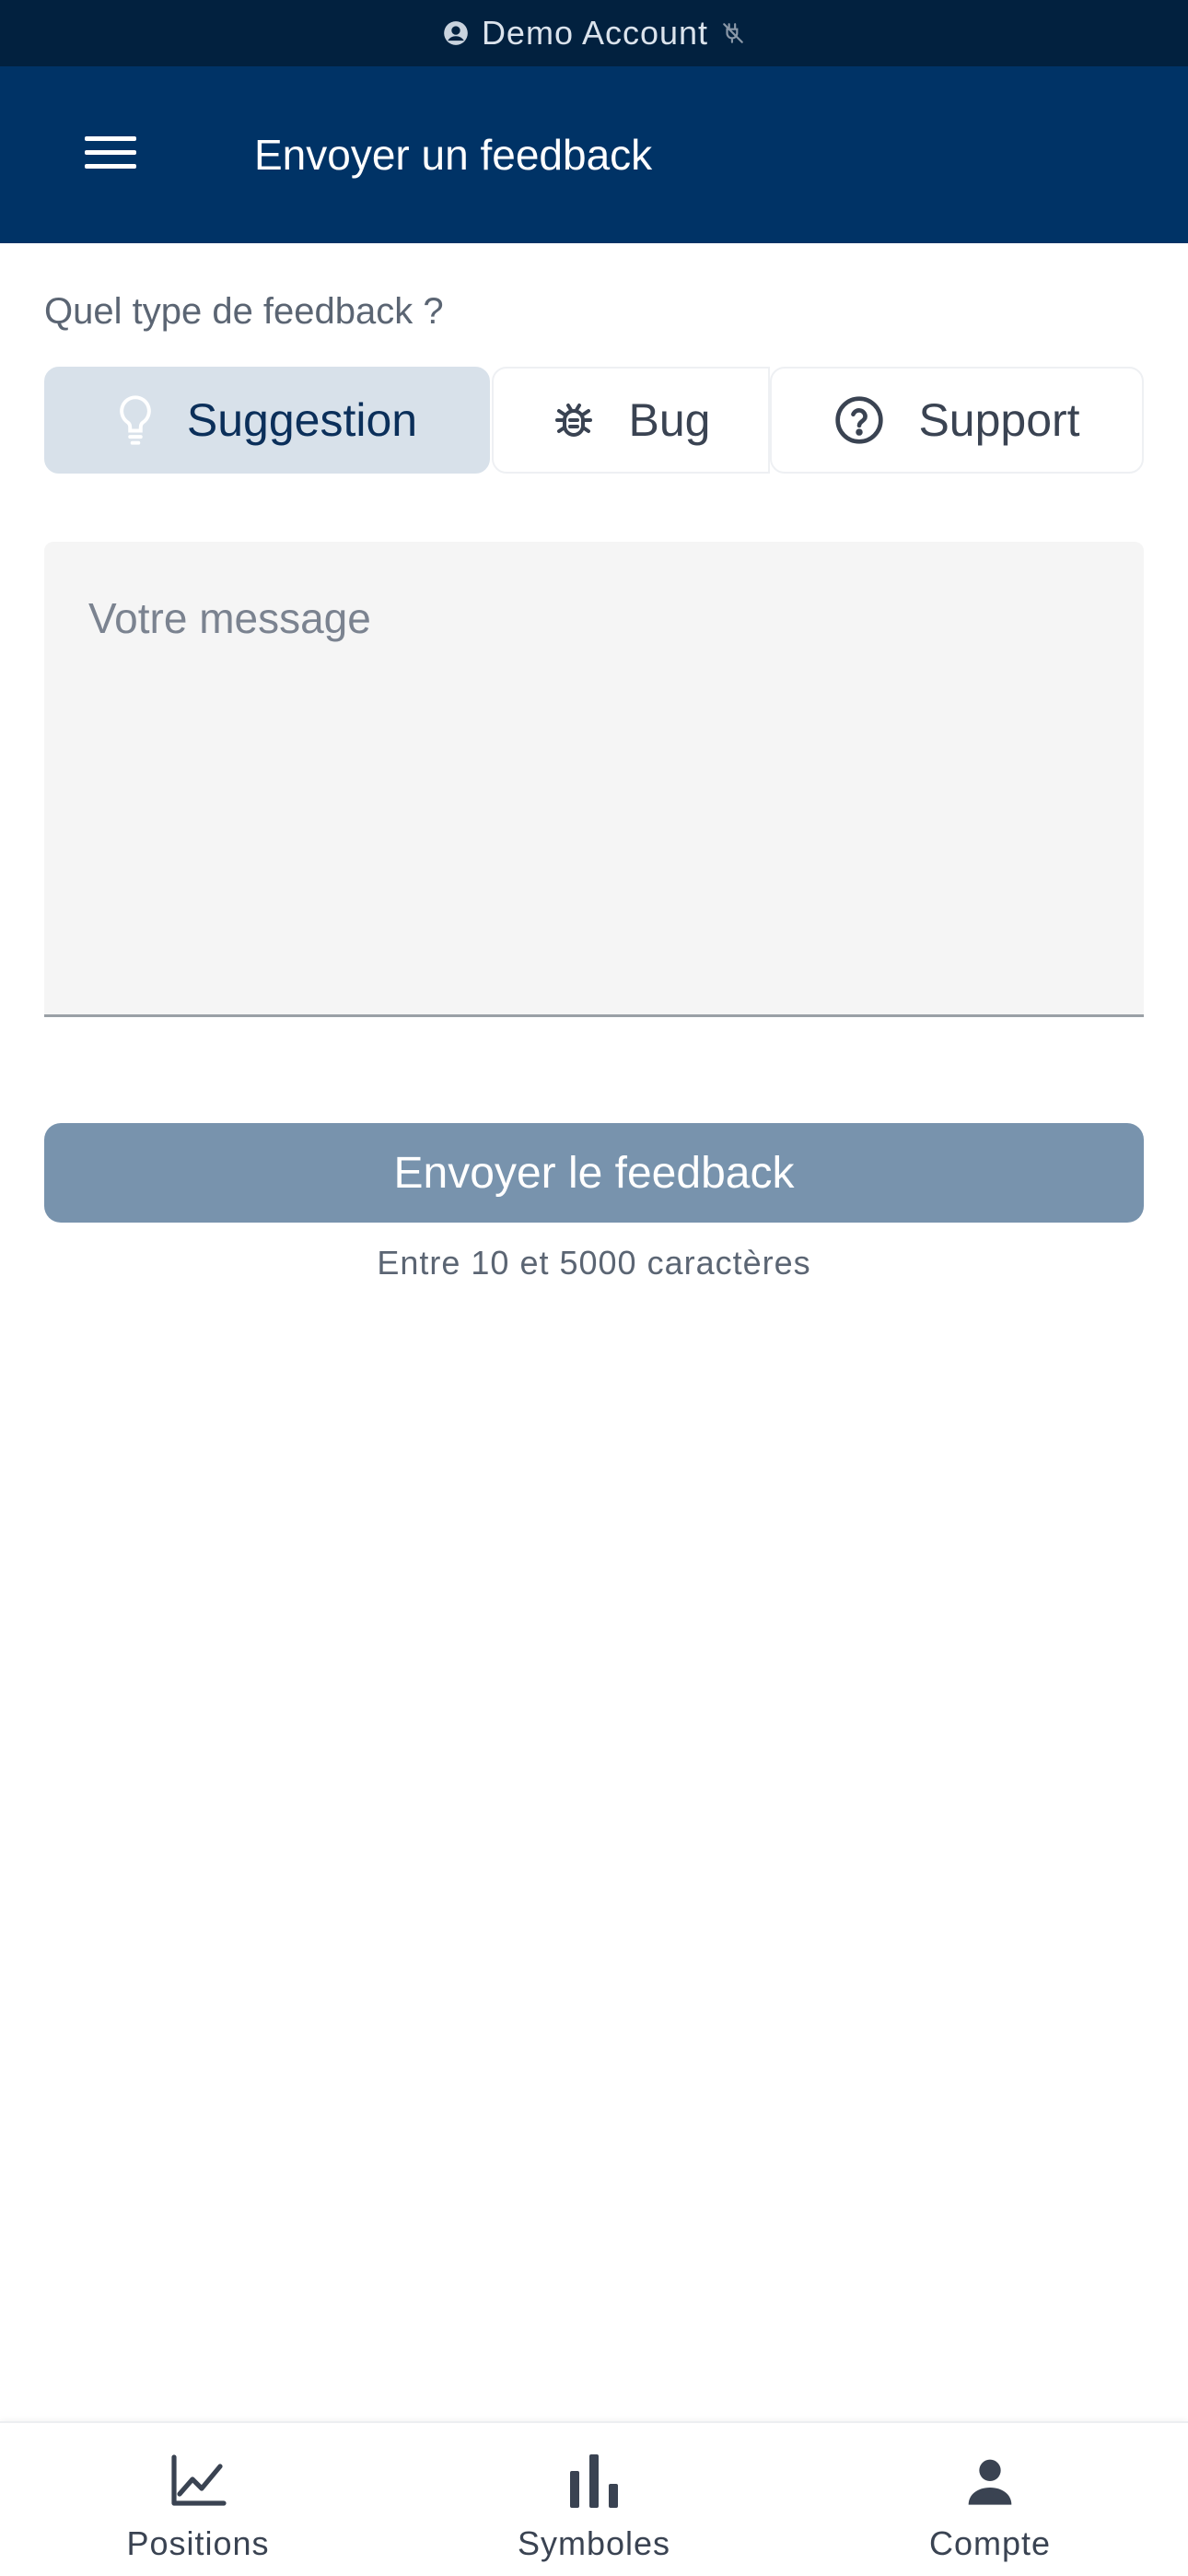 Image resolution: width=1188 pixels, height=2576 pixels. I want to click on type-support-button: Support, so click(957, 420).